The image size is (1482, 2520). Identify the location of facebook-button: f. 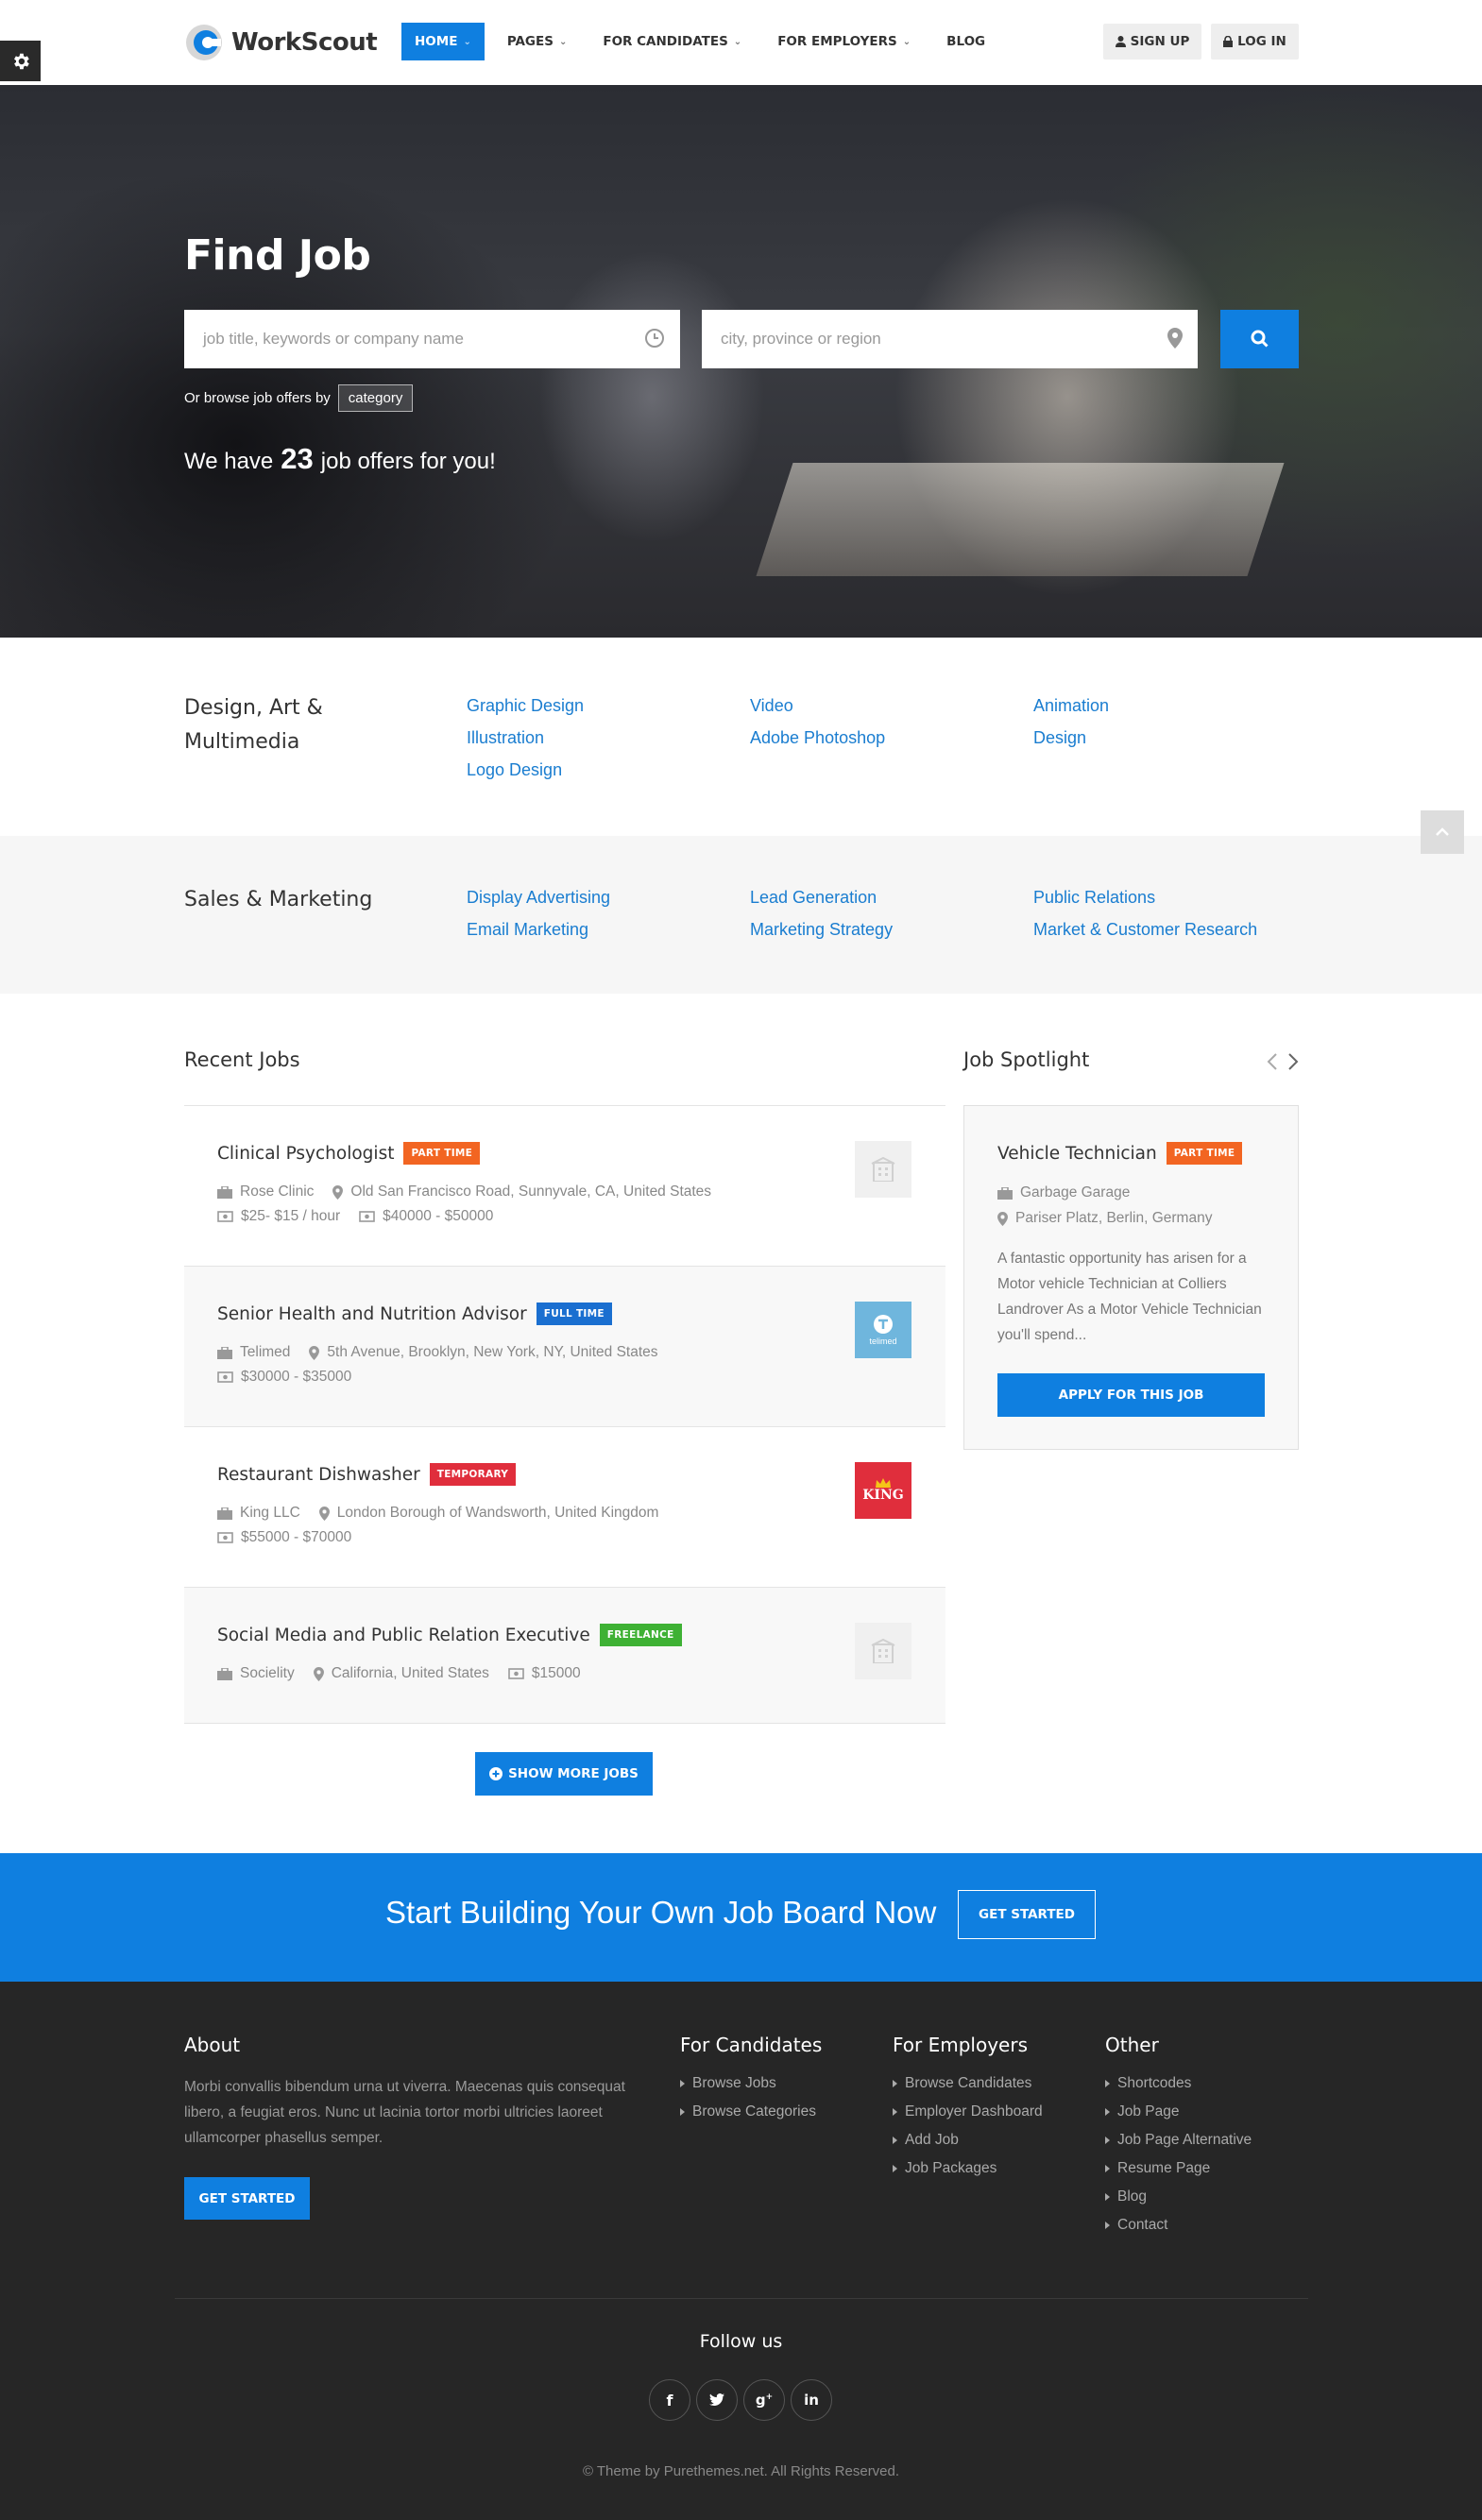
(669, 2400).